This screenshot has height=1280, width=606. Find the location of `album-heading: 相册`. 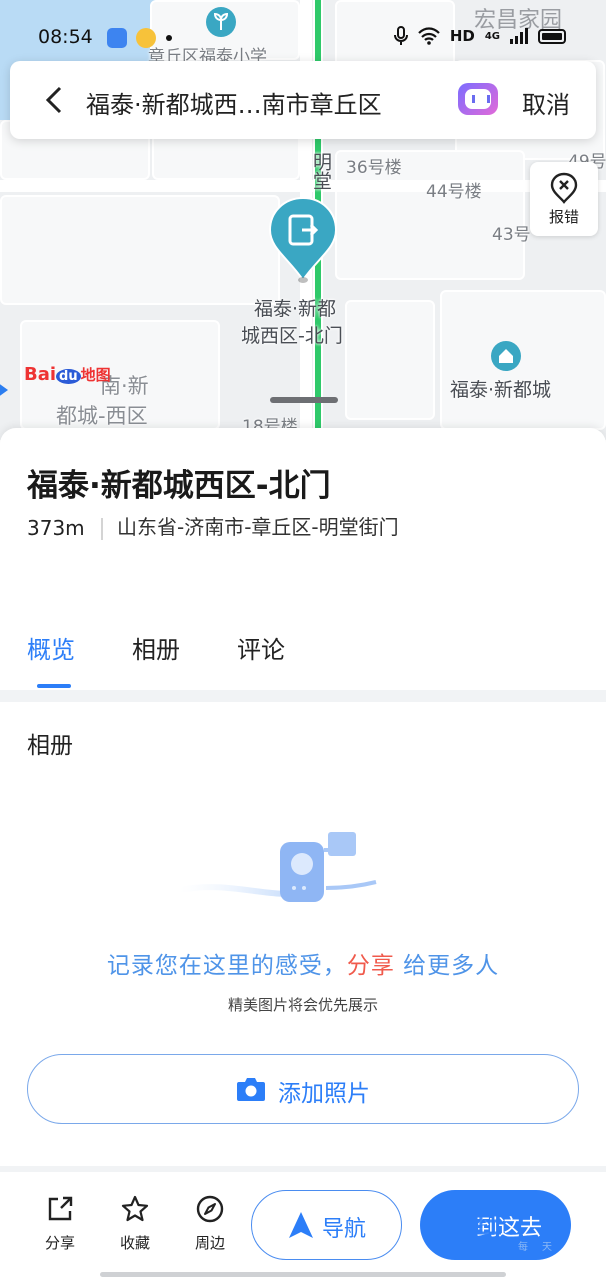

album-heading: 相册 is located at coordinates (50, 746).